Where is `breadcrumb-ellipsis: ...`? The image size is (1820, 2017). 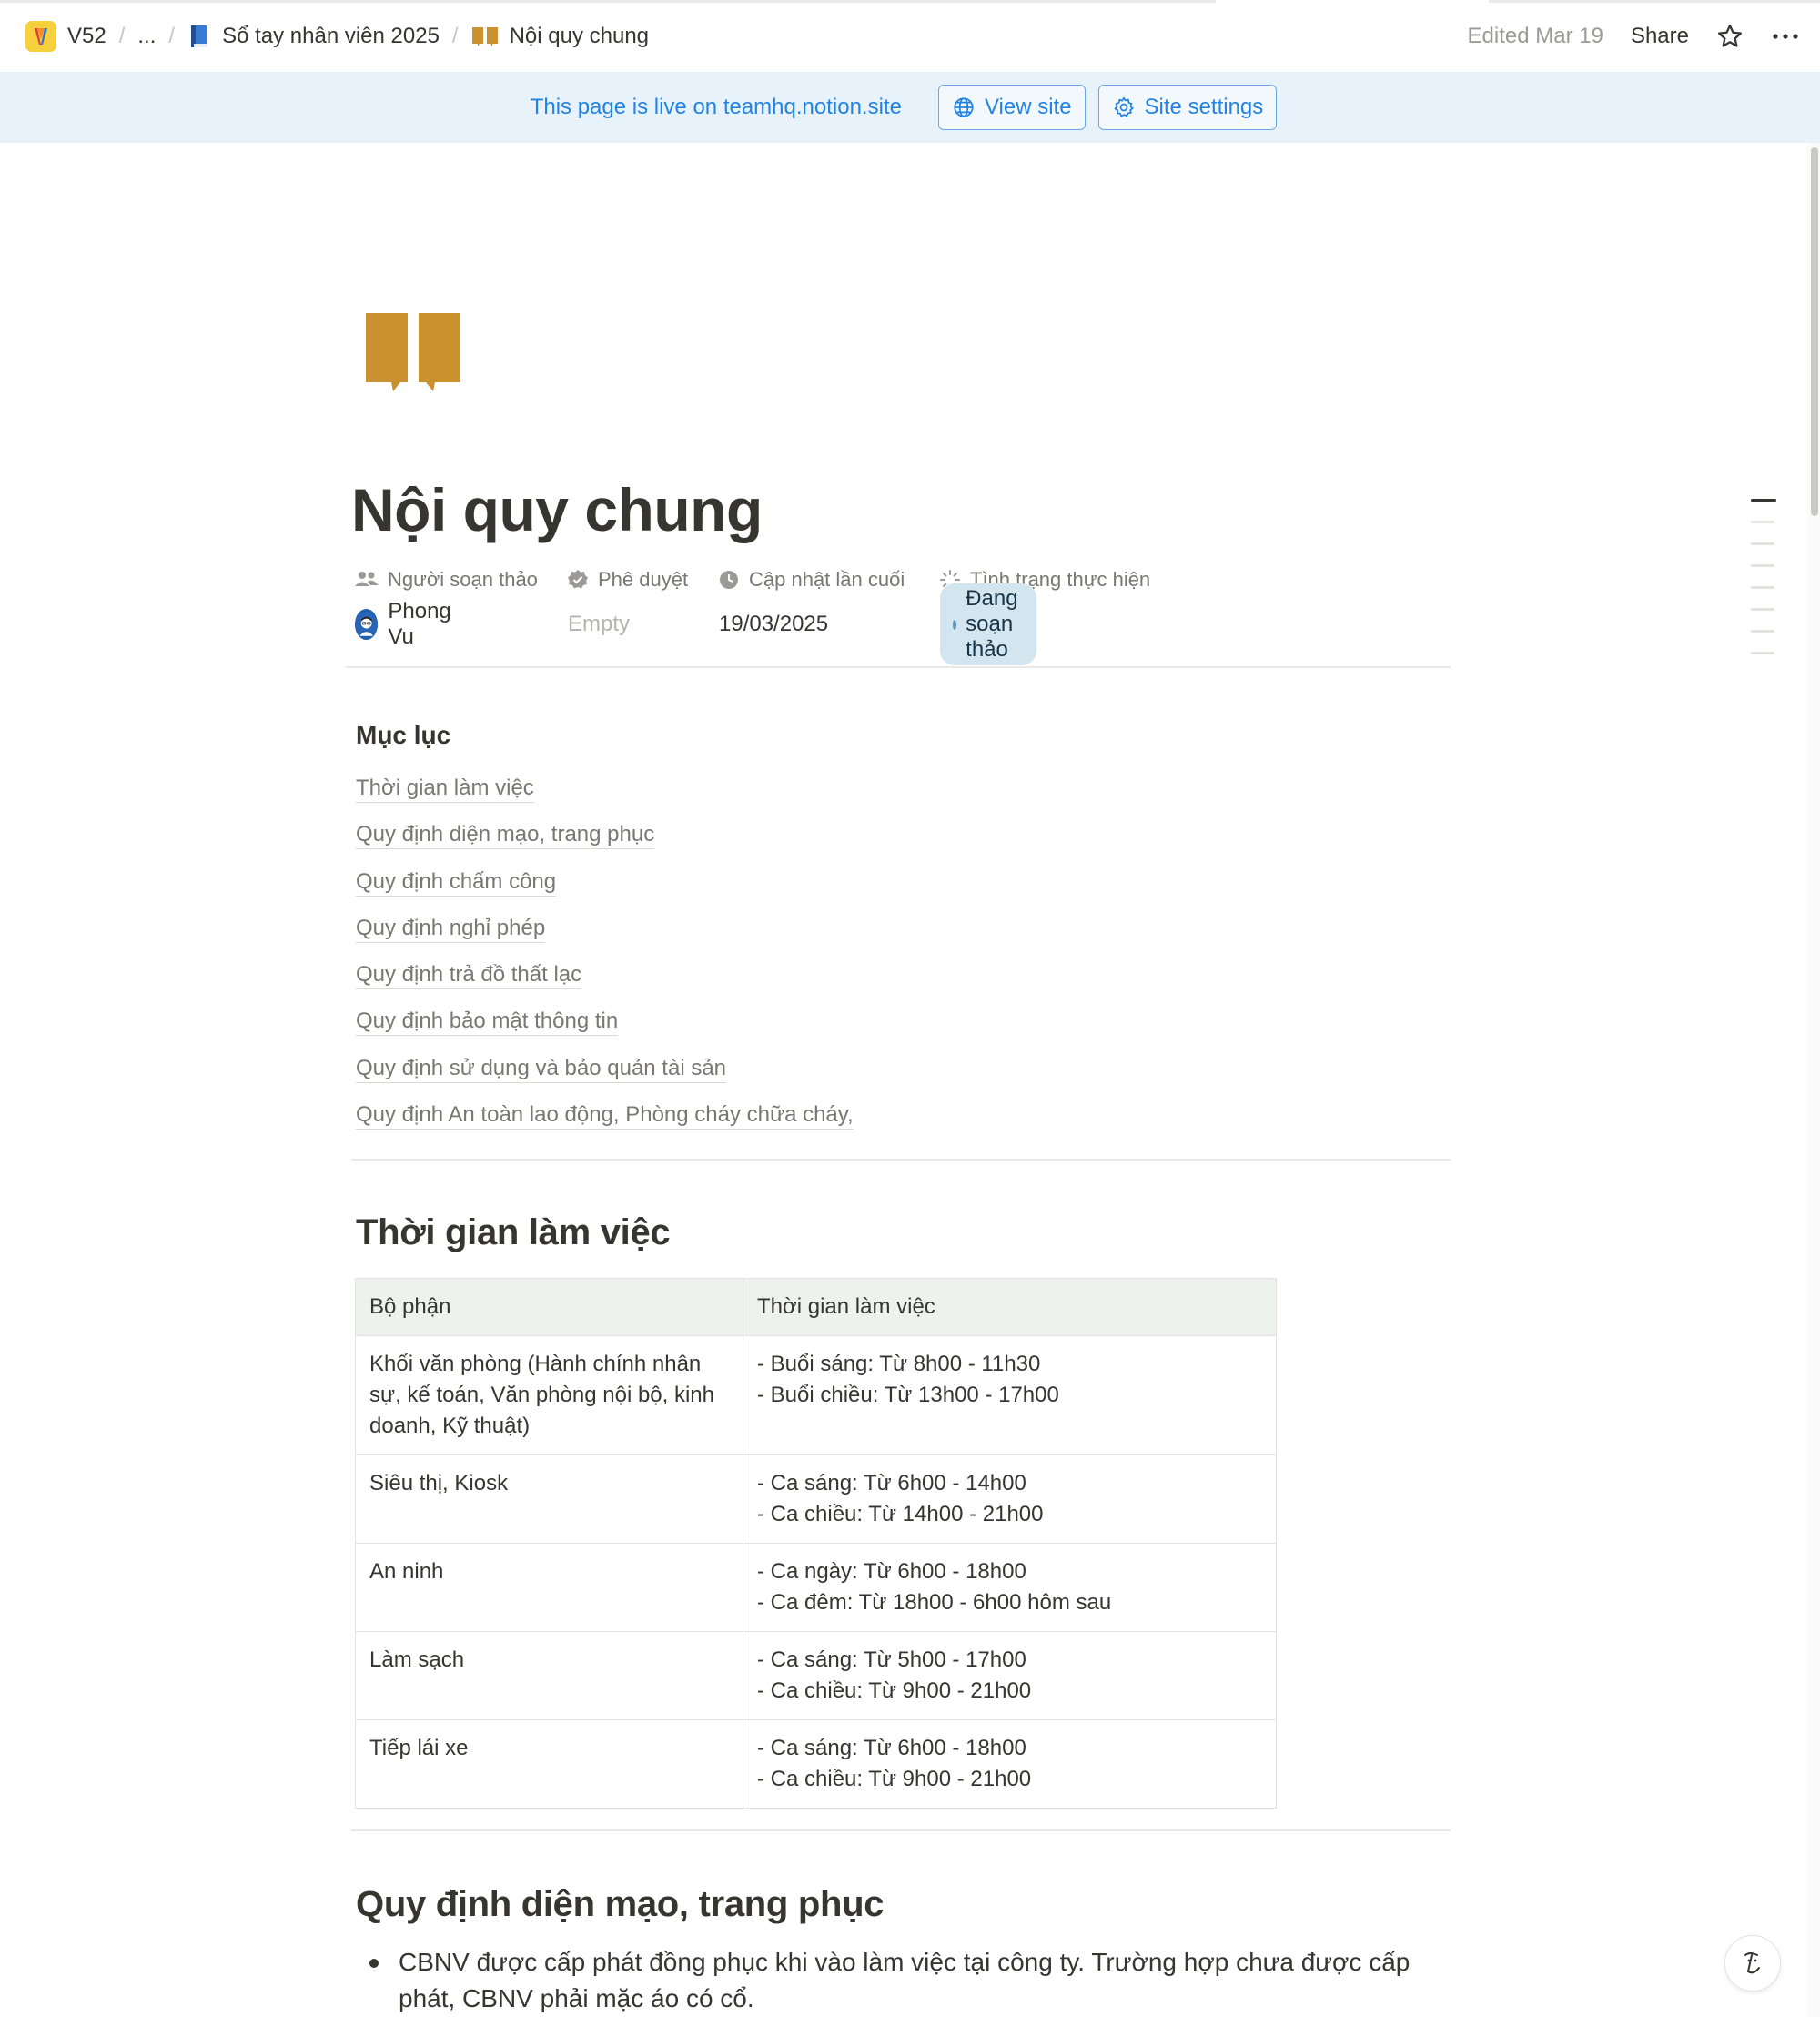 breadcrumb-ellipsis: ... is located at coordinates (147, 36).